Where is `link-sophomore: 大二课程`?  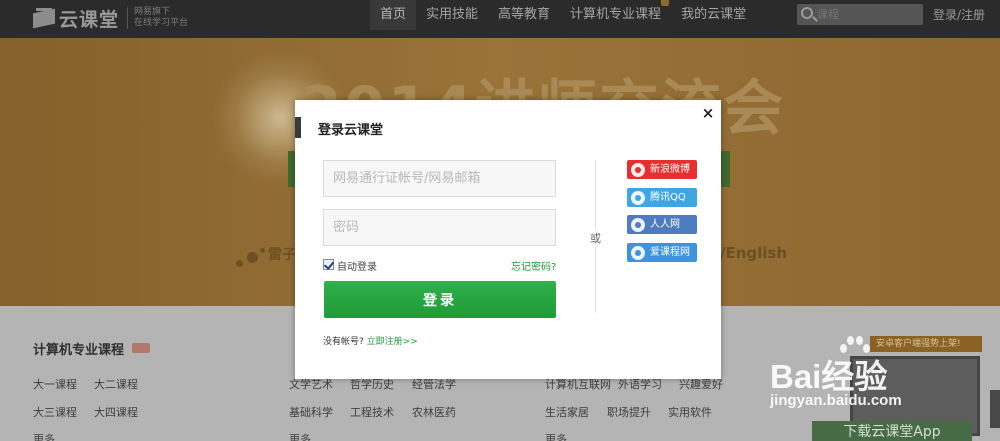
link-sophomore: 大二课程 is located at coordinates (116, 384).